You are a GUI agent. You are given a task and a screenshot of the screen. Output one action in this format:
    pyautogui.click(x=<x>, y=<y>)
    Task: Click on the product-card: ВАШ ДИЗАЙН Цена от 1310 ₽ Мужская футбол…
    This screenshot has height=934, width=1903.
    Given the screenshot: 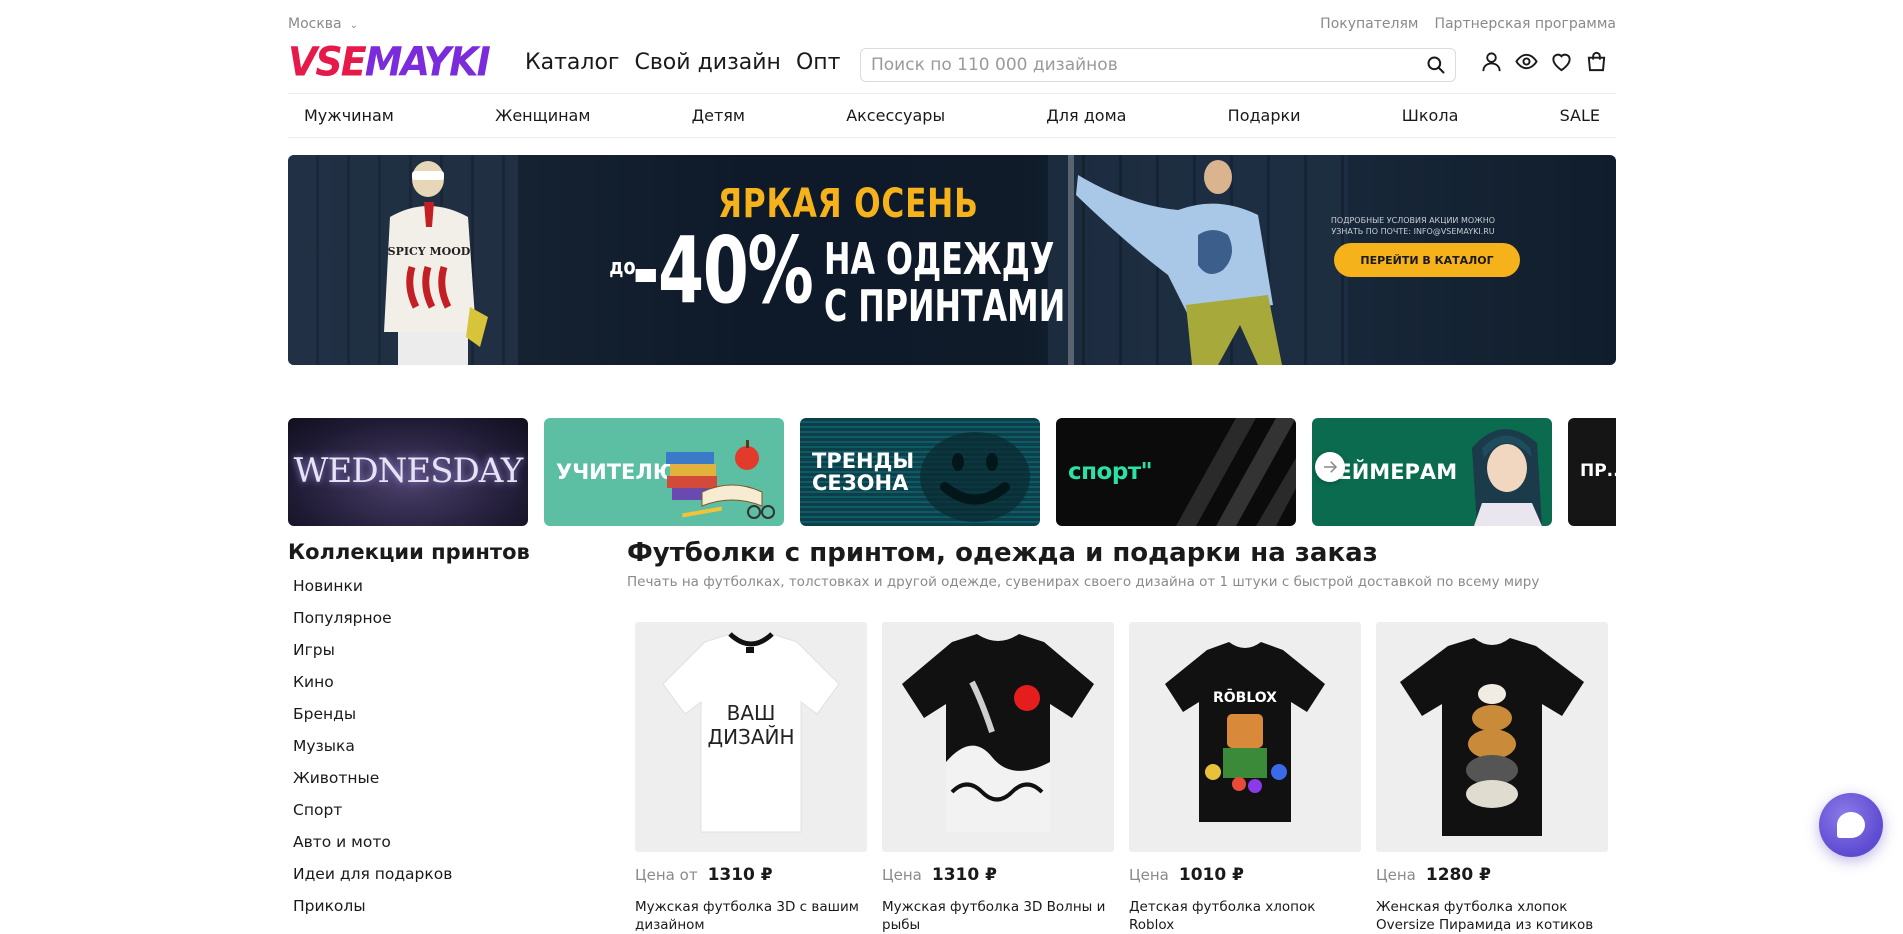 What is the action you would take?
    pyautogui.click(x=751, y=778)
    